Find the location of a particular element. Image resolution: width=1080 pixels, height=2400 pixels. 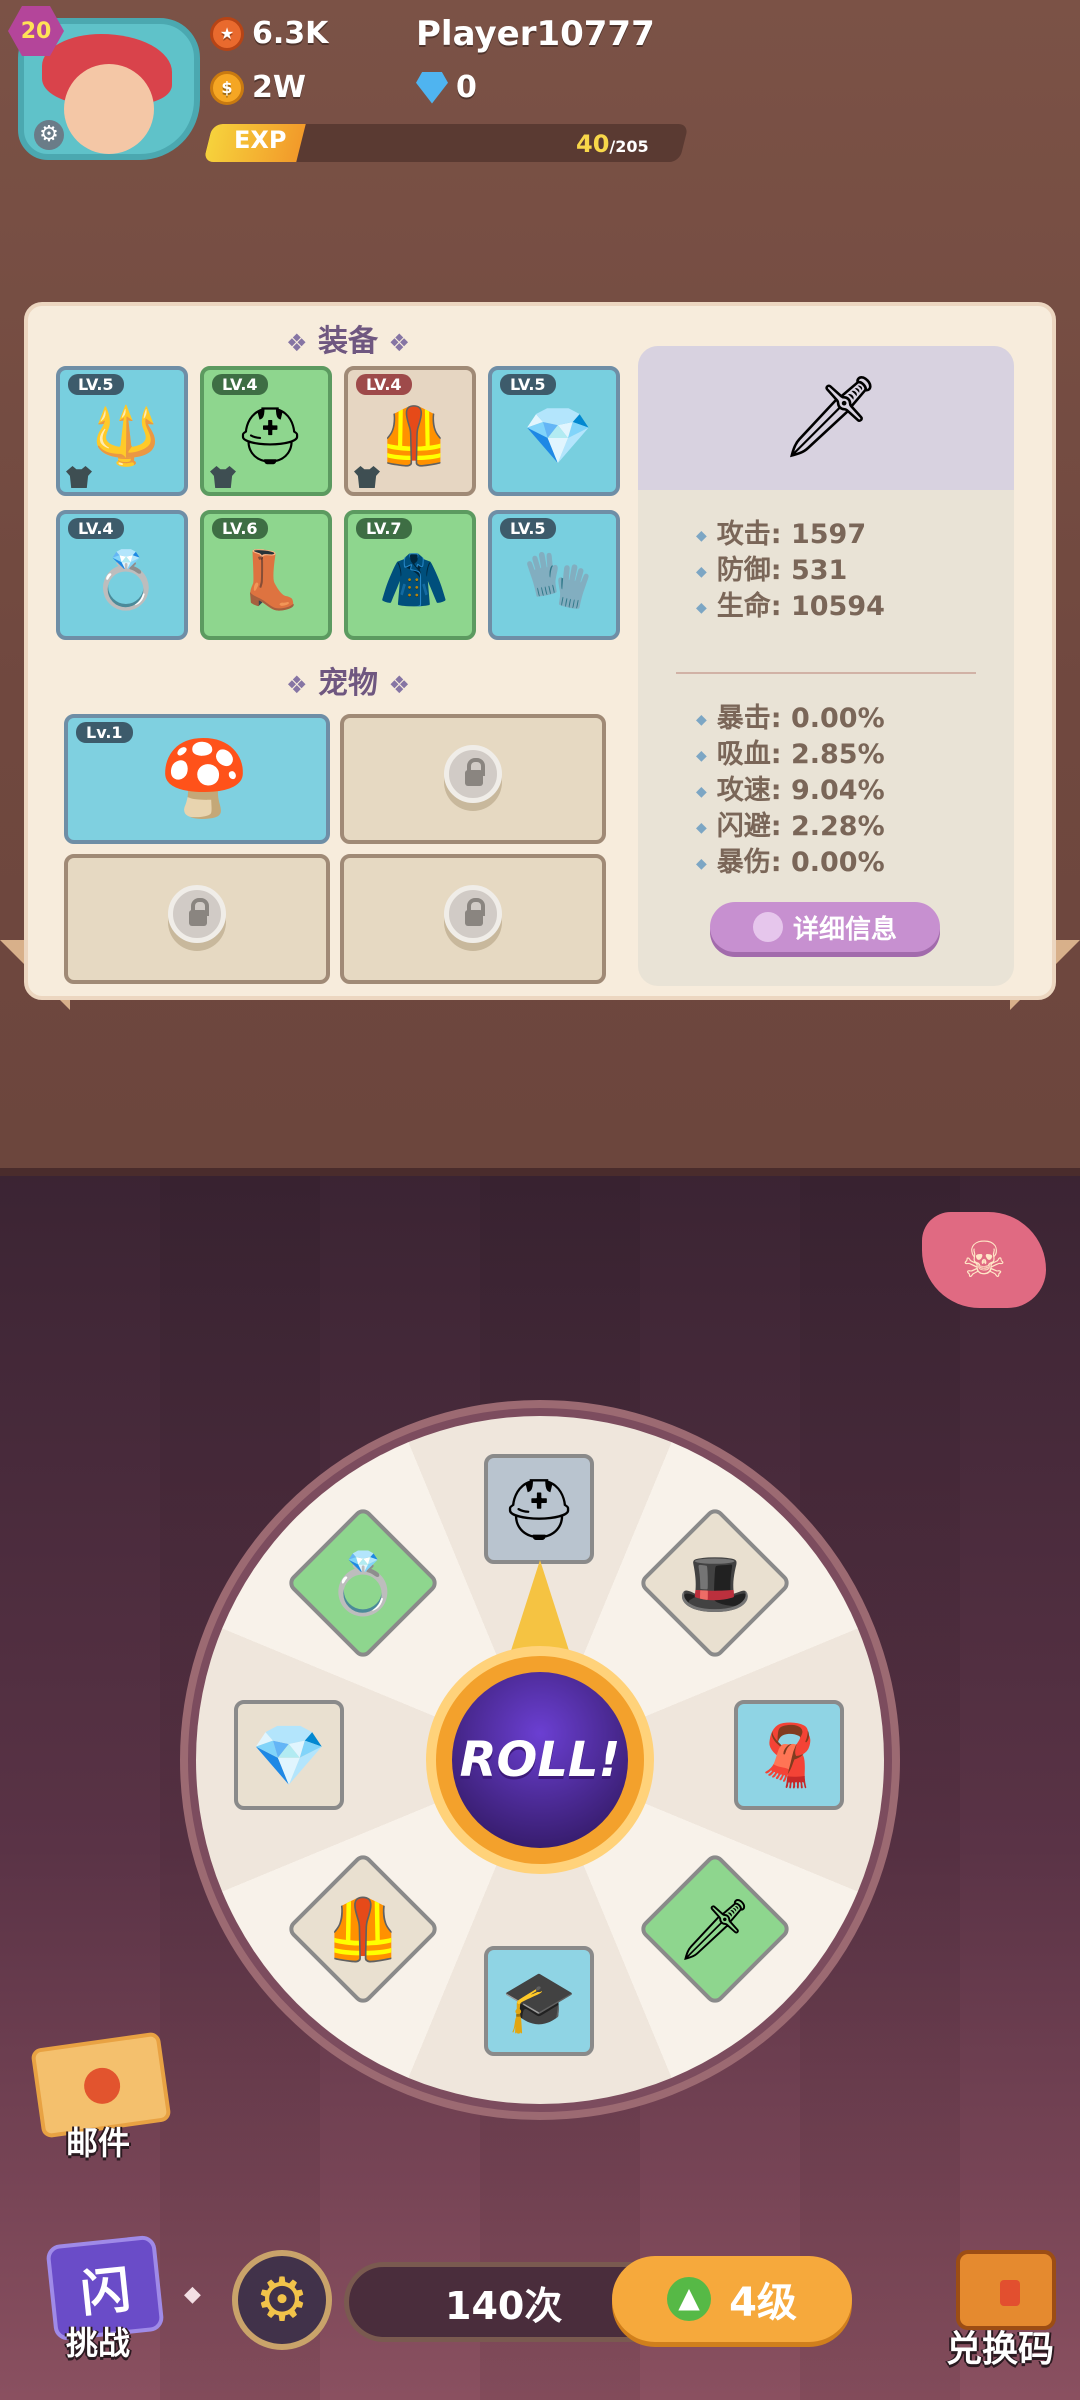

avatar-face is located at coordinates (109, 109).